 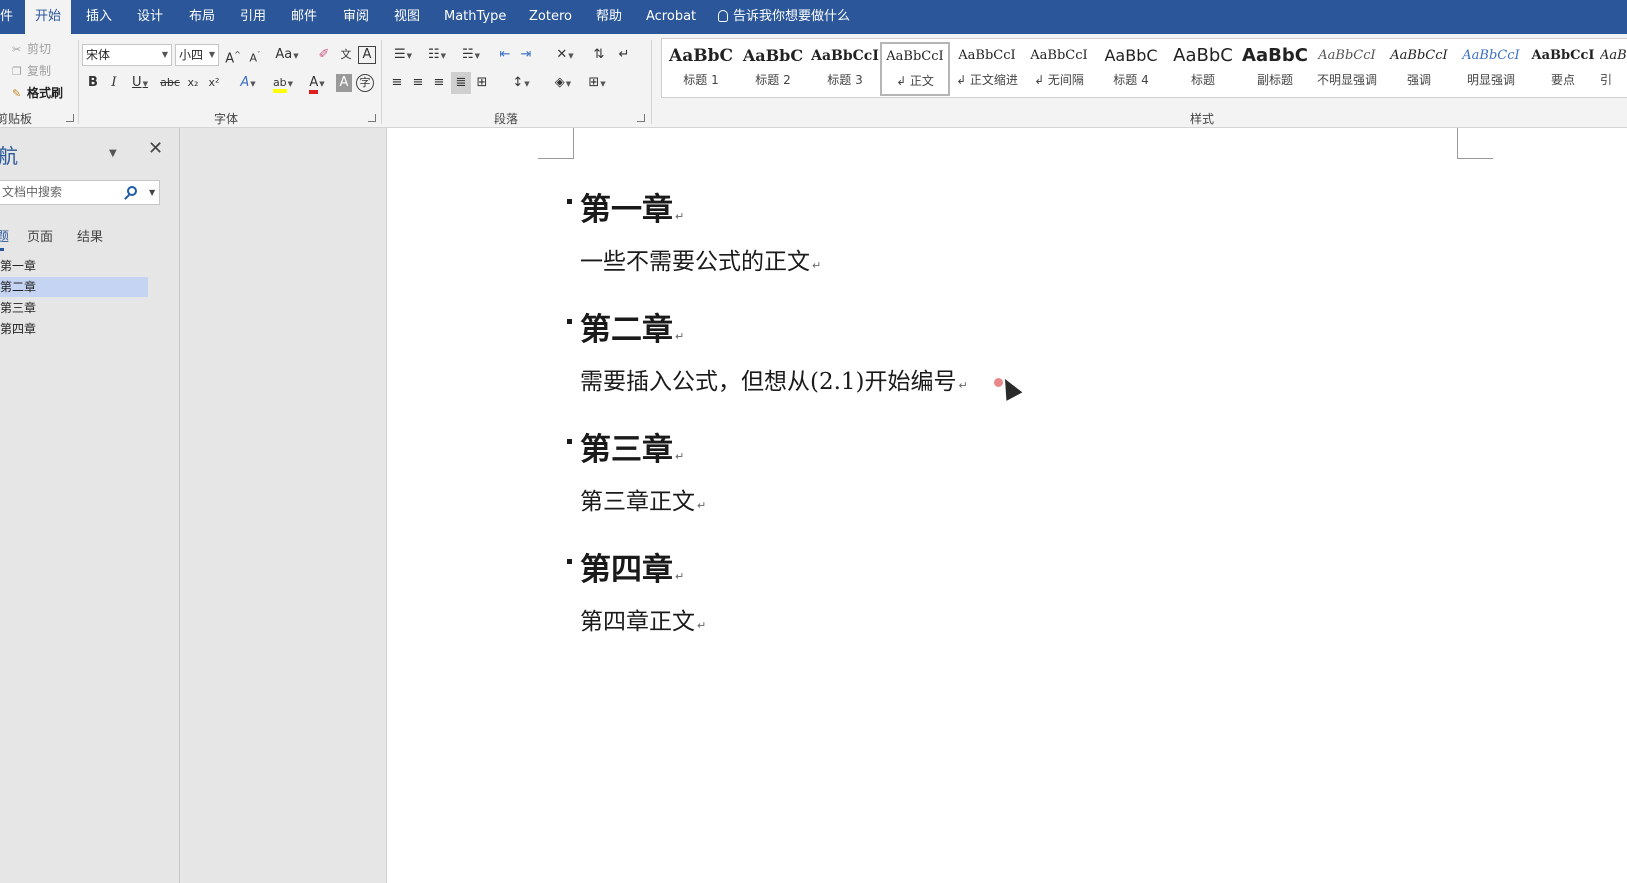 What do you see at coordinates (48, 17) in the screenshot?
I see `tab-home: 开始` at bounding box center [48, 17].